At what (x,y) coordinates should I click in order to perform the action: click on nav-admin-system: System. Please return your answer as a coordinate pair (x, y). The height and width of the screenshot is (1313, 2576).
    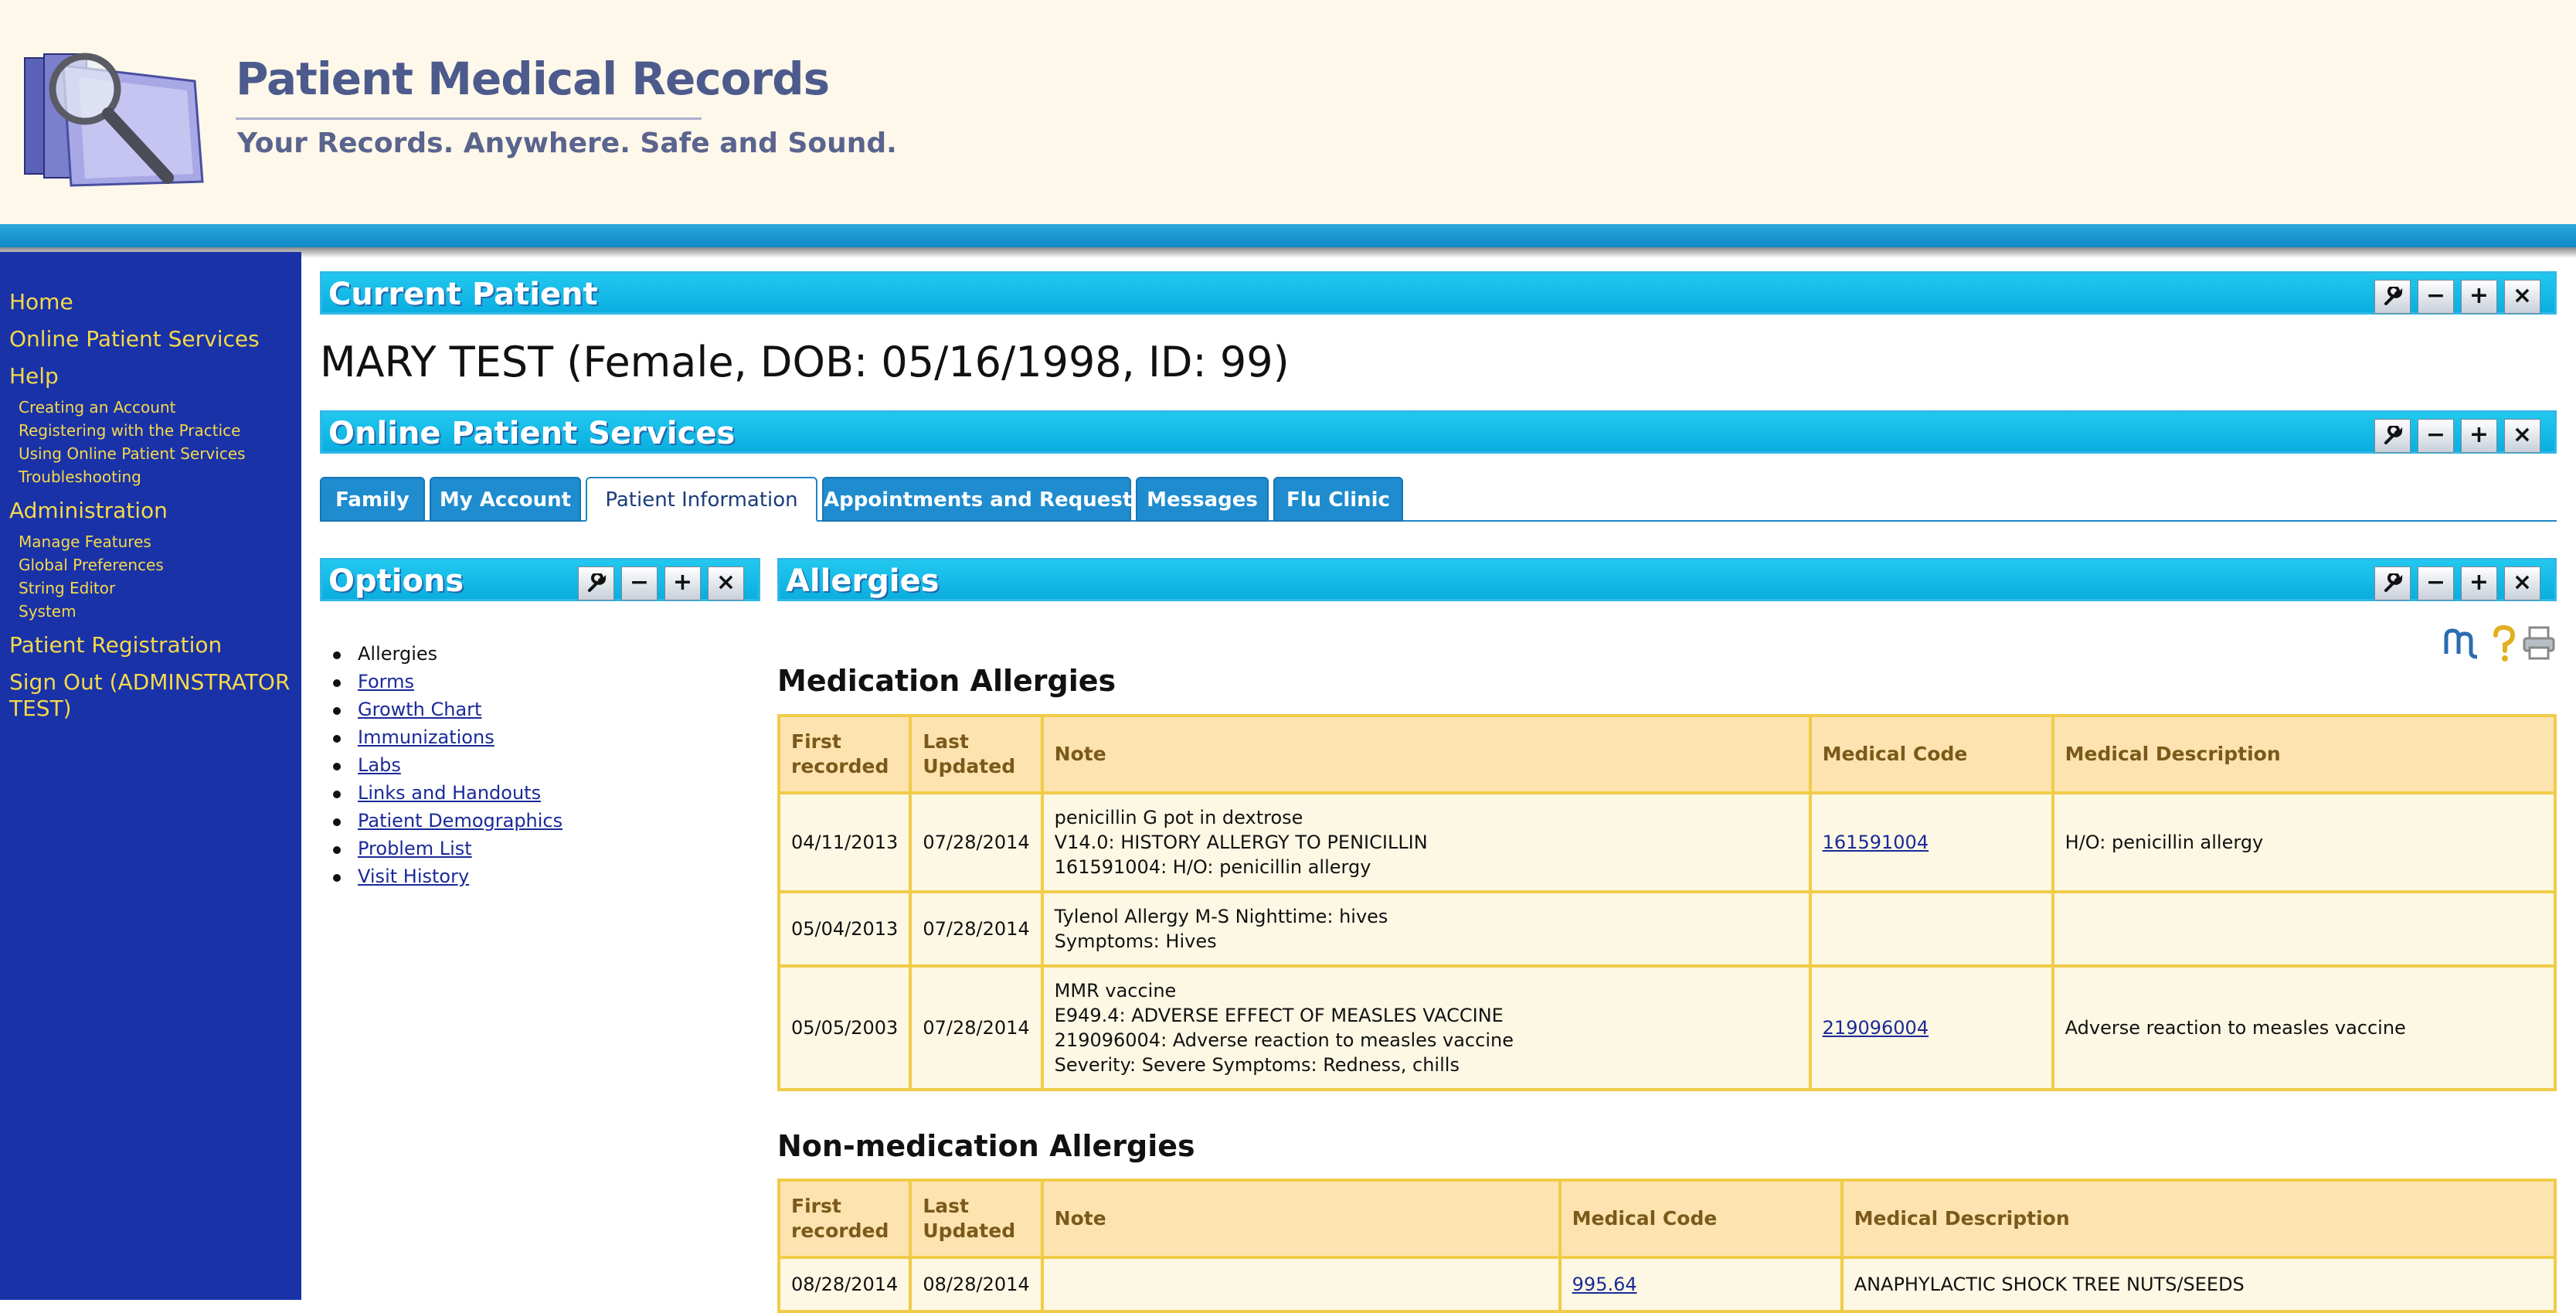
    Looking at the image, I should click on (47, 611).